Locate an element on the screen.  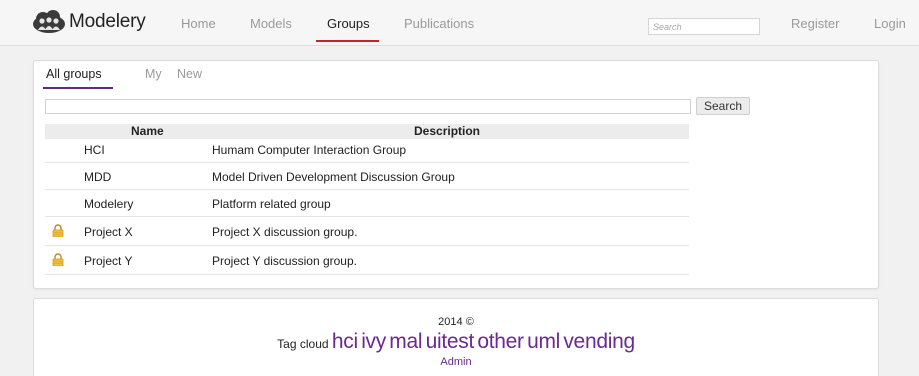
tag-link: hci is located at coordinates (345, 341).